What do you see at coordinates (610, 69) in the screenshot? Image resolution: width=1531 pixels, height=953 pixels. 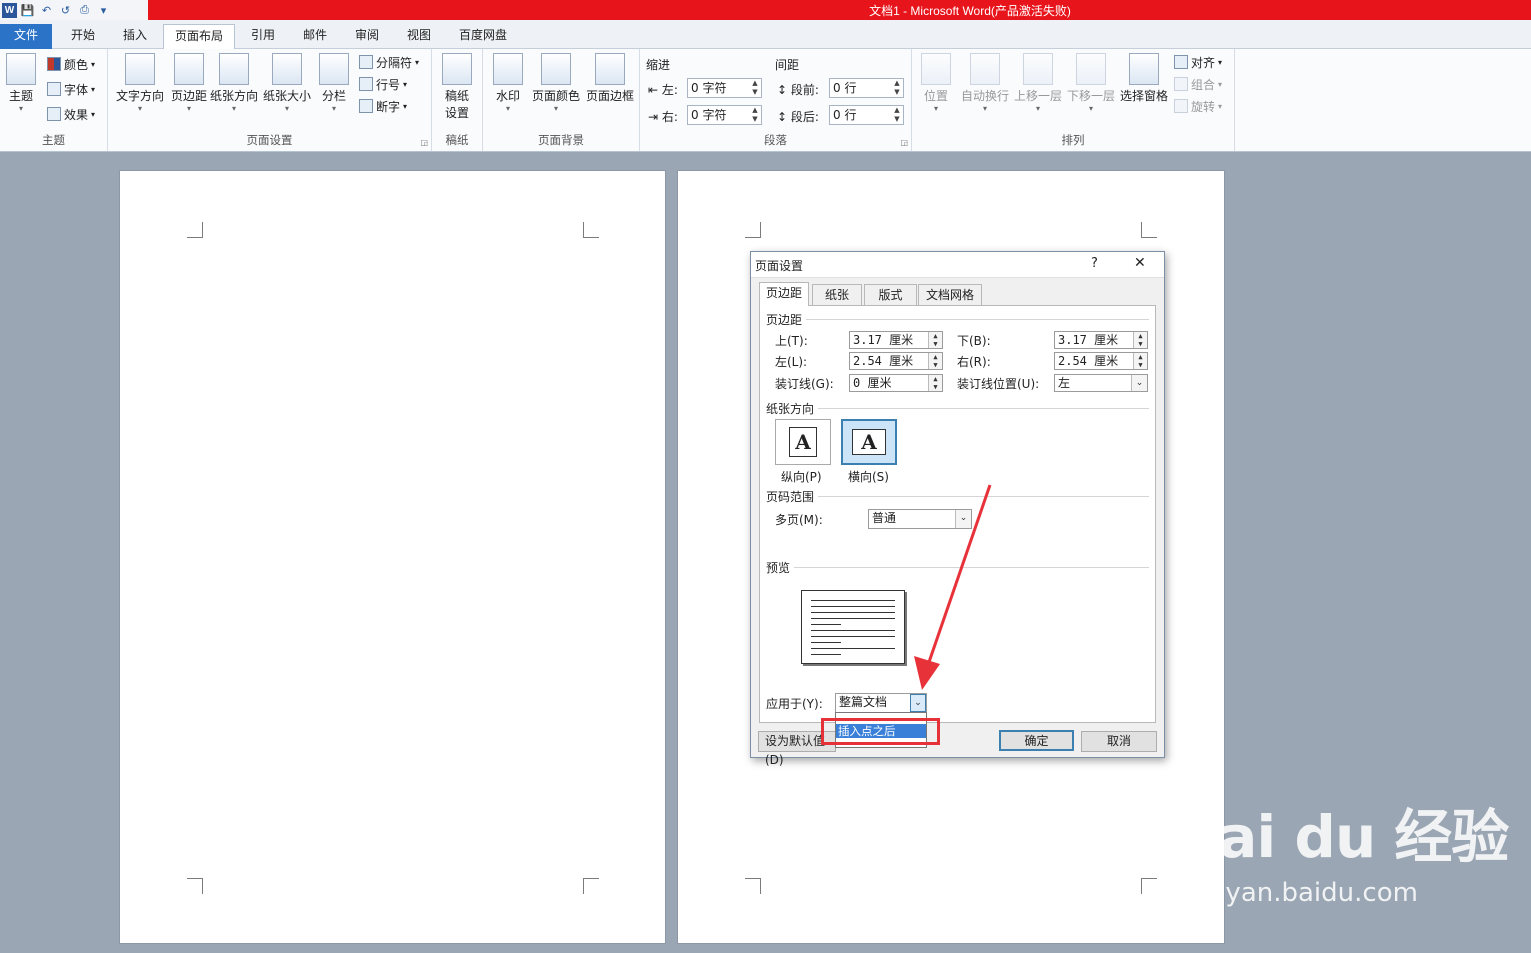 I see `page-borders-icon` at bounding box center [610, 69].